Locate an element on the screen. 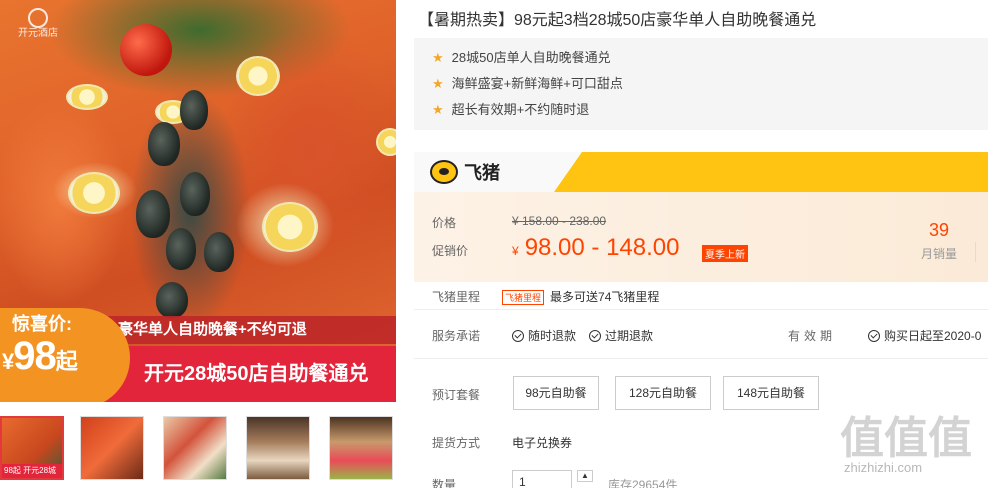 This screenshot has width=988, height=488. product-title: 【暑期热卖】98元起3档28城50店豪华单人自助晚餐通兑 is located at coordinates (617, 20).